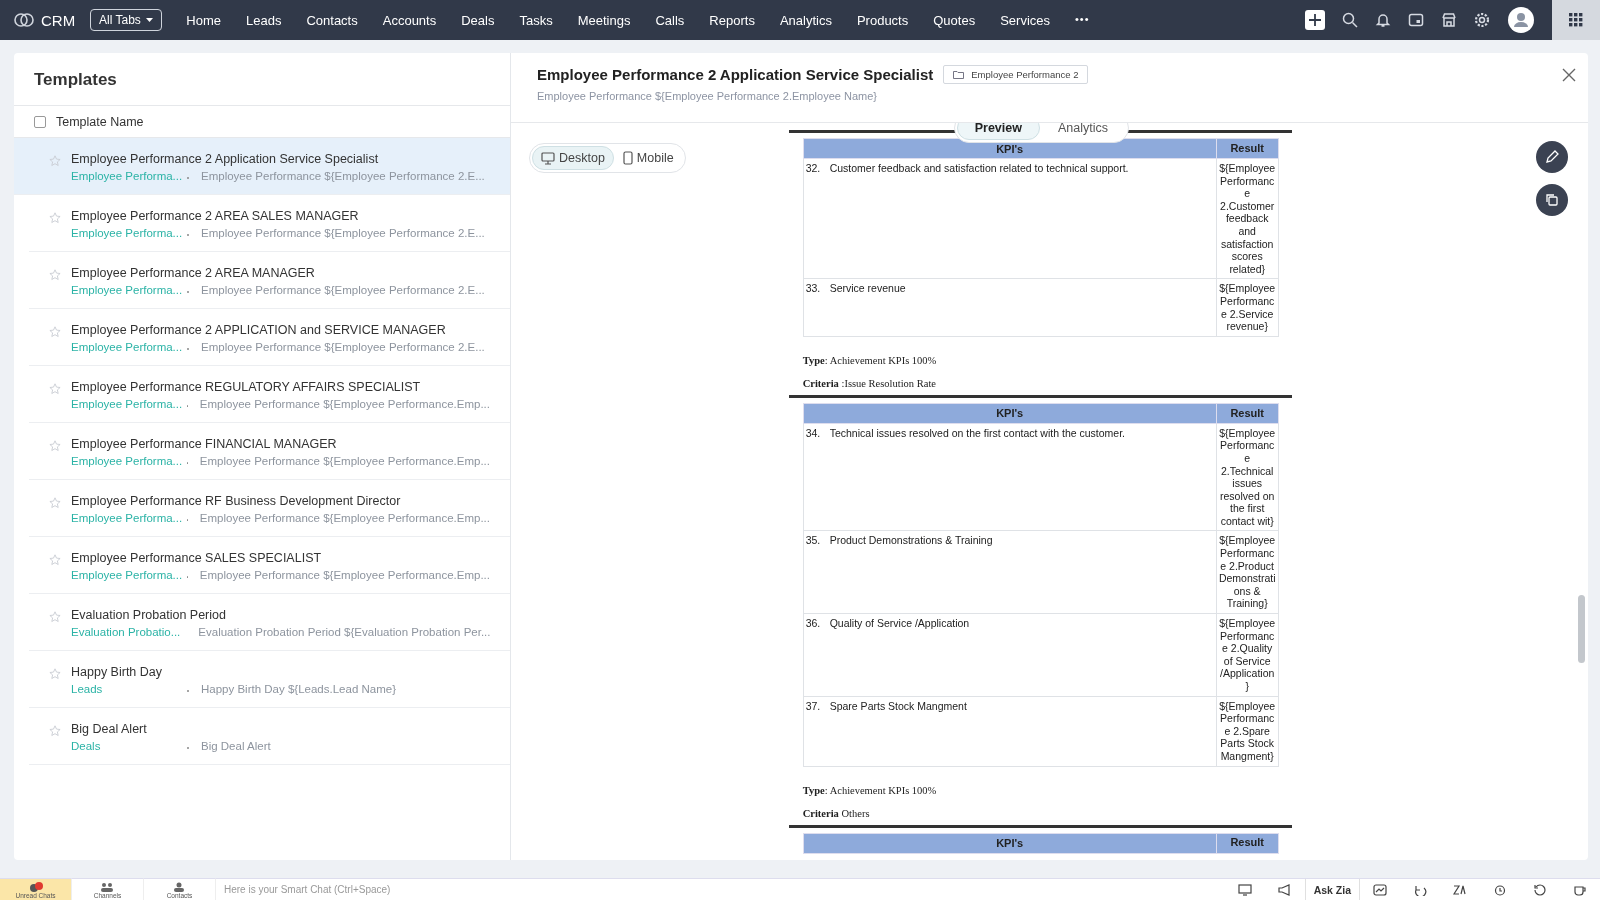 This screenshot has width=1600, height=900. Describe the element at coordinates (149, 20) in the screenshot. I see `caret-icon` at that location.